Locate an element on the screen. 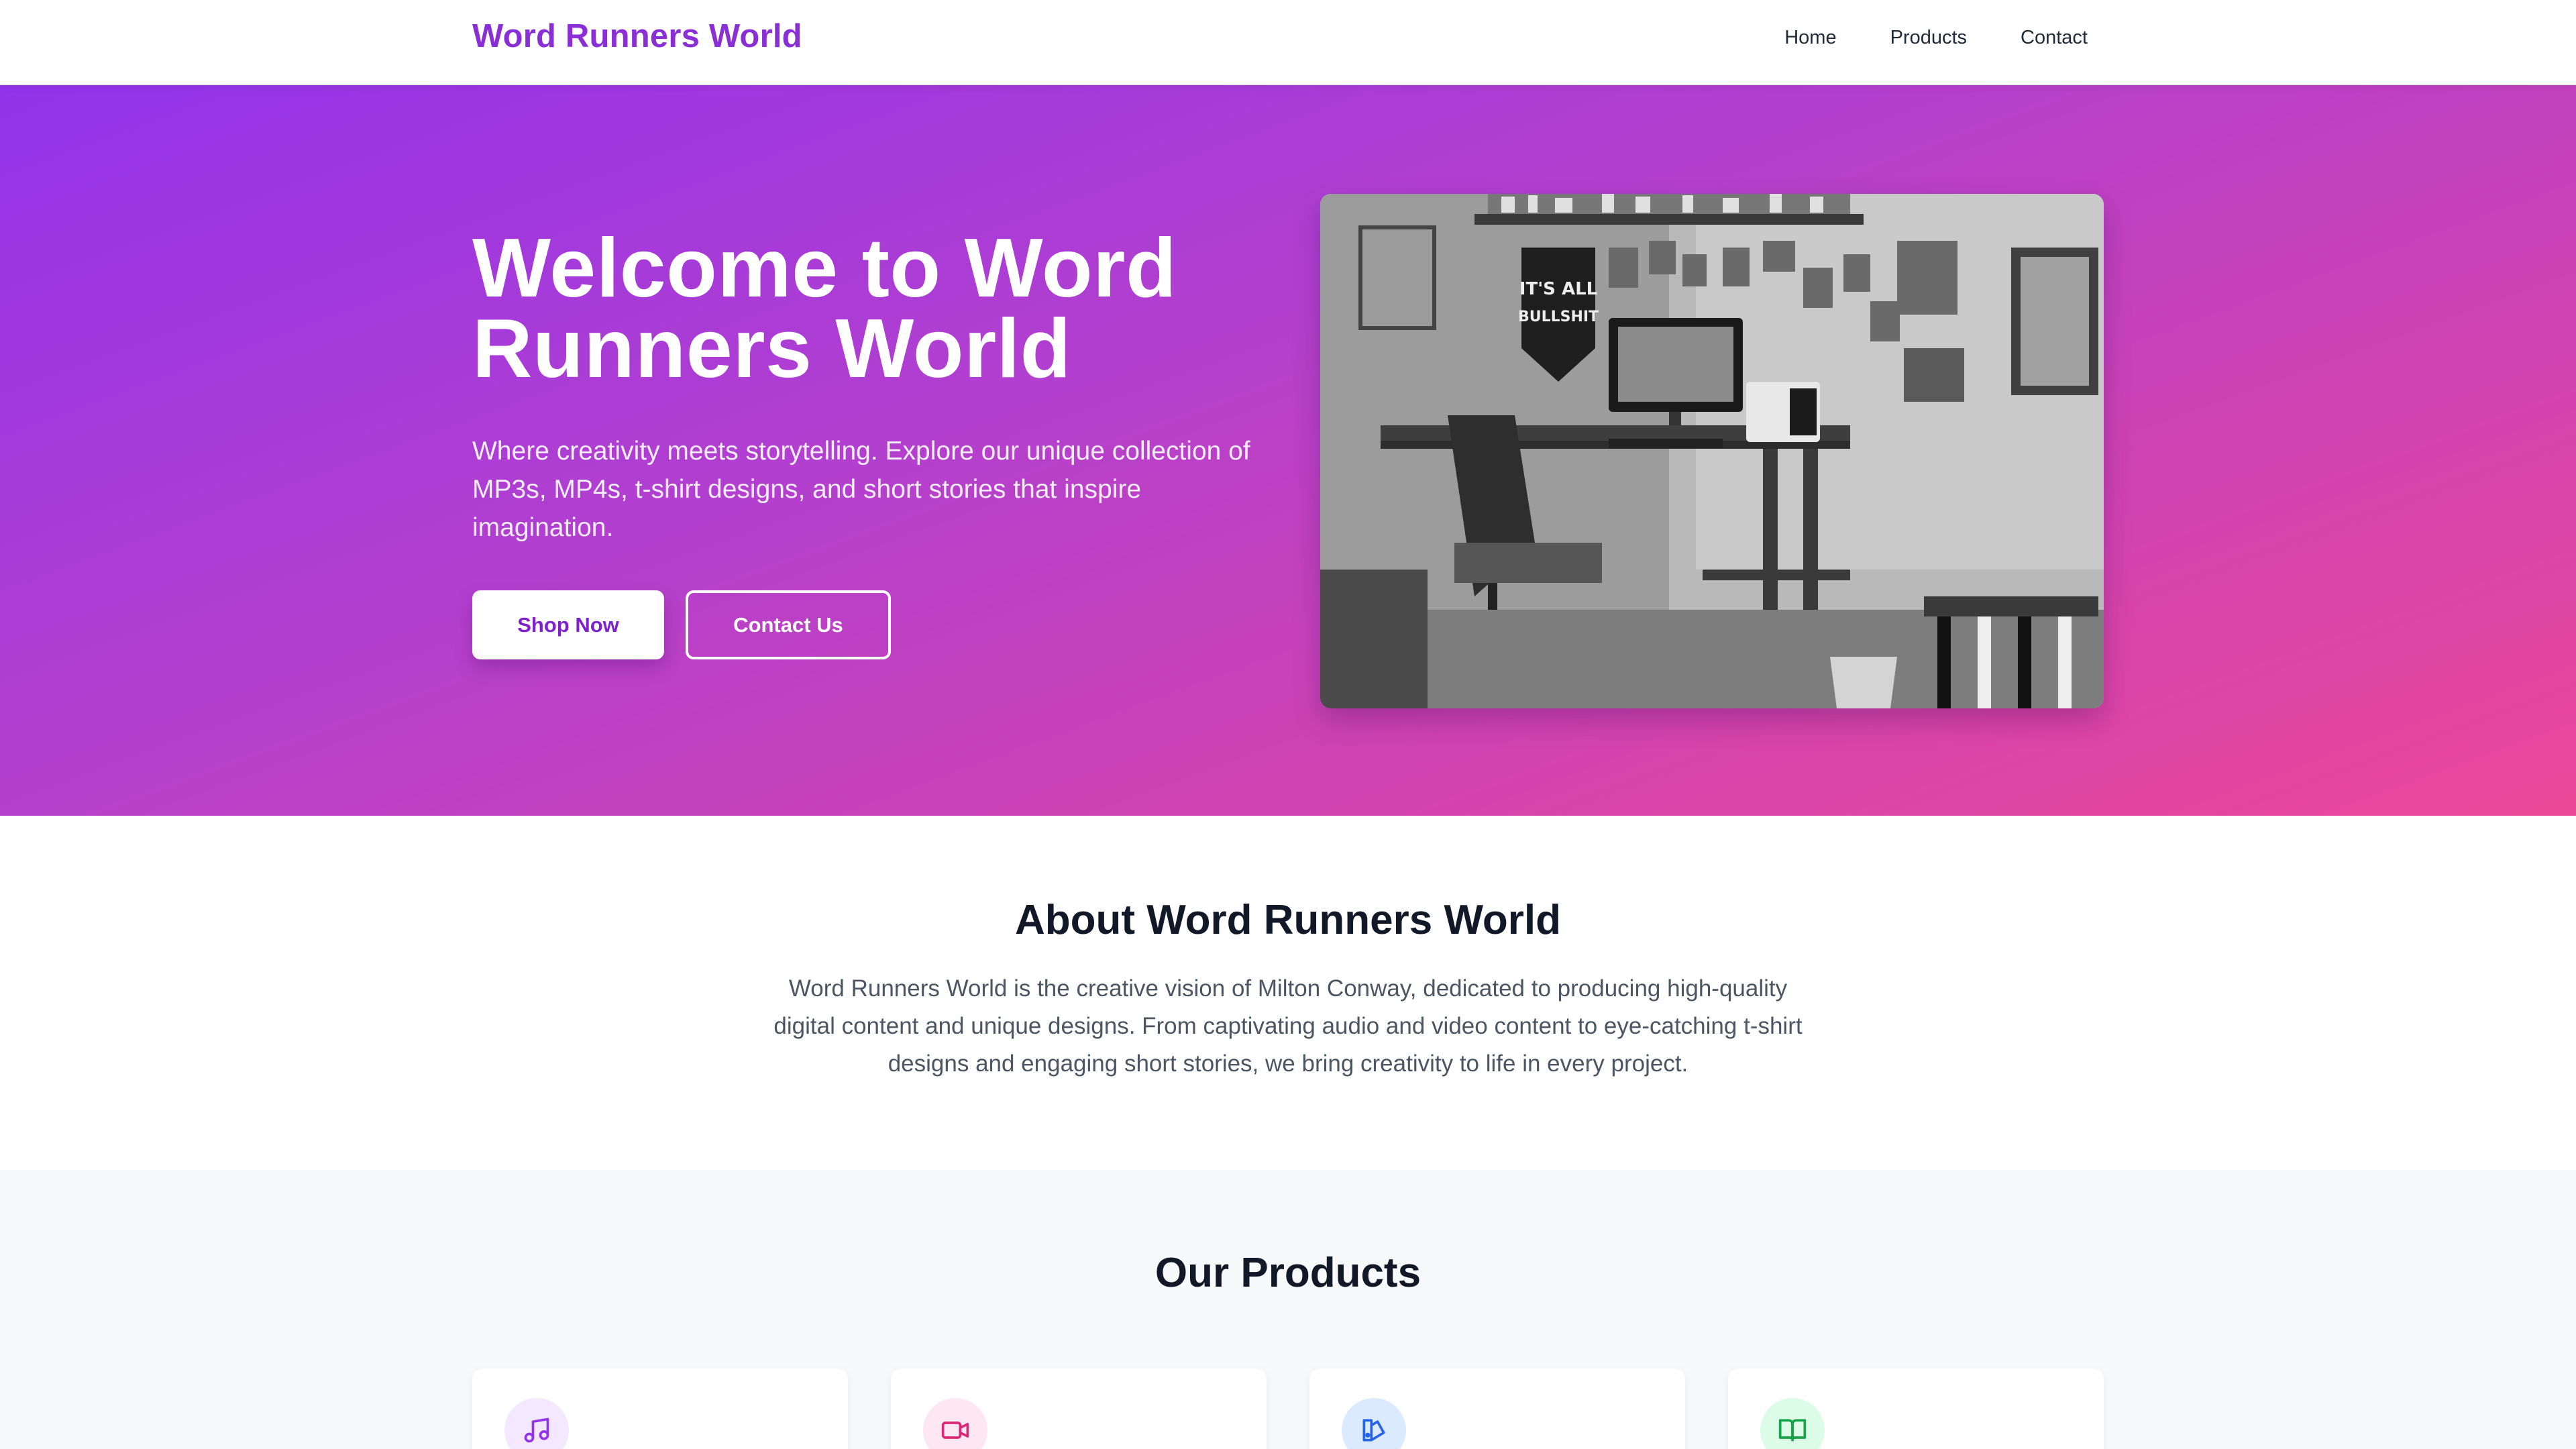 Image resolution: width=2576 pixels, height=1449 pixels. nav-links: Home Products Contact is located at coordinates (1936, 38).